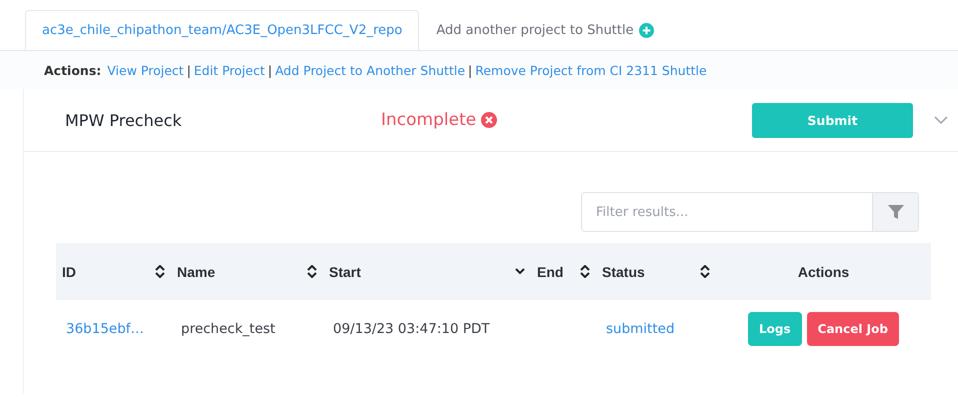  What do you see at coordinates (563, 272) in the screenshot?
I see `column-header: End` at bounding box center [563, 272].